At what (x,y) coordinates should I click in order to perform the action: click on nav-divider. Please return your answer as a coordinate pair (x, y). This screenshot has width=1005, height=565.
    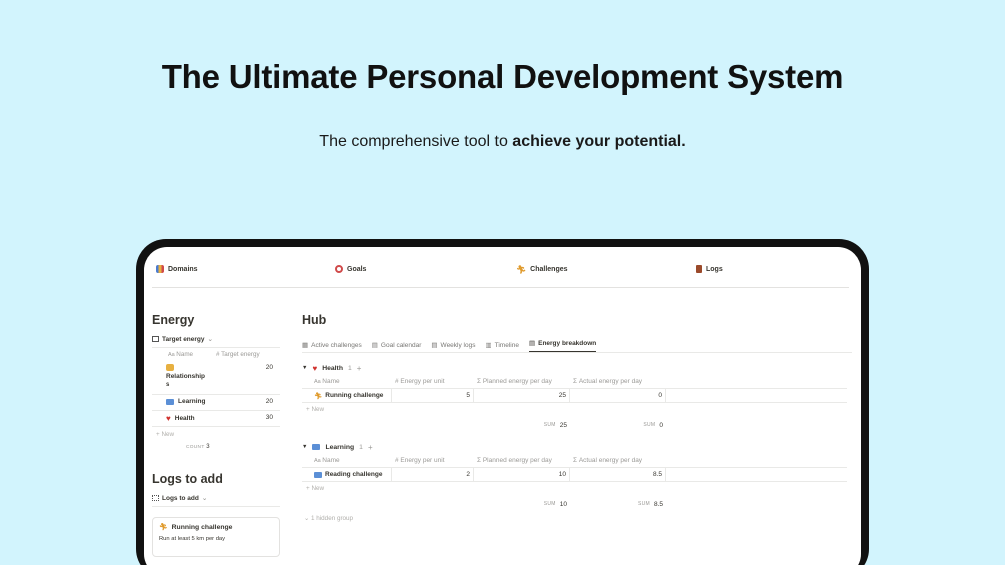
    Looking at the image, I should click on (500, 287).